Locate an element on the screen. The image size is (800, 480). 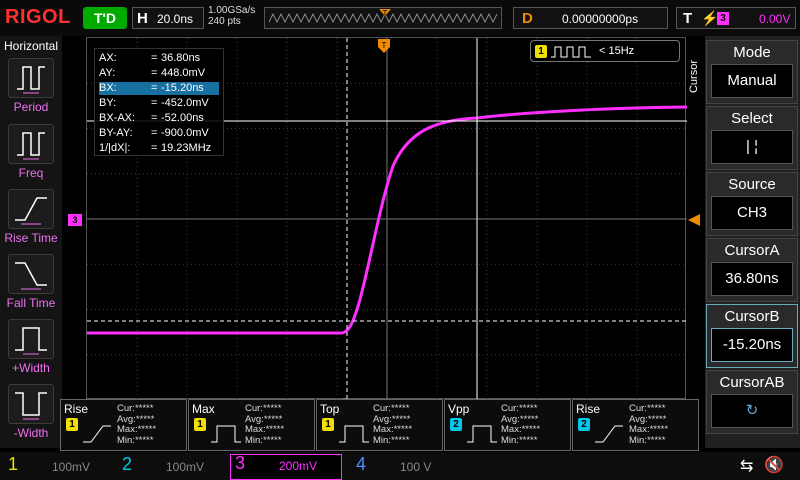
vpp-icon is located at coordinates (482, 434).